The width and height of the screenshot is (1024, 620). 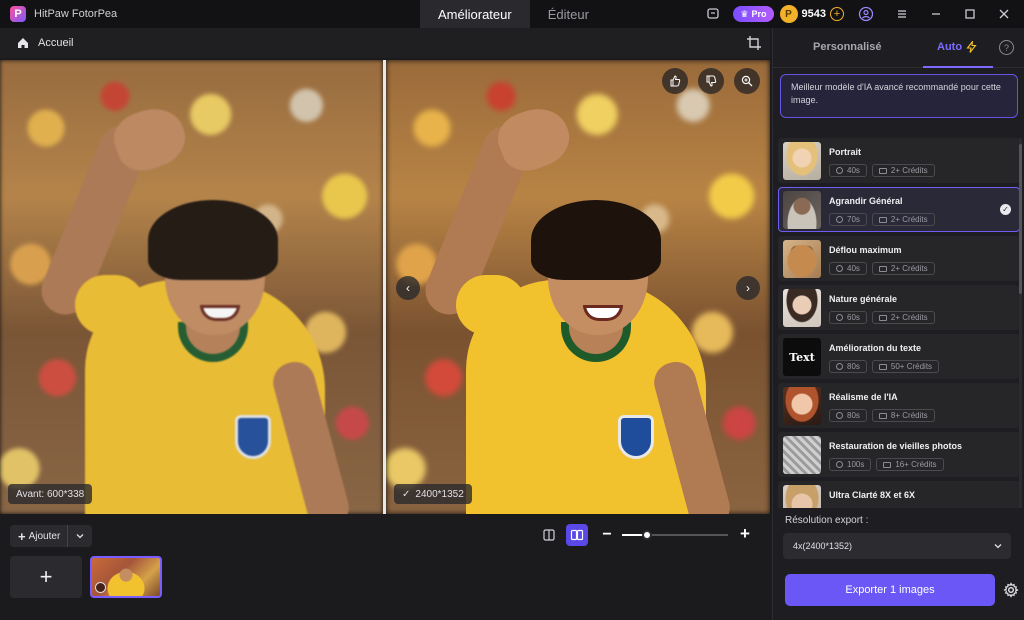 What do you see at coordinates (1011, 590) in the screenshot?
I see `gear-icon` at bounding box center [1011, 590].